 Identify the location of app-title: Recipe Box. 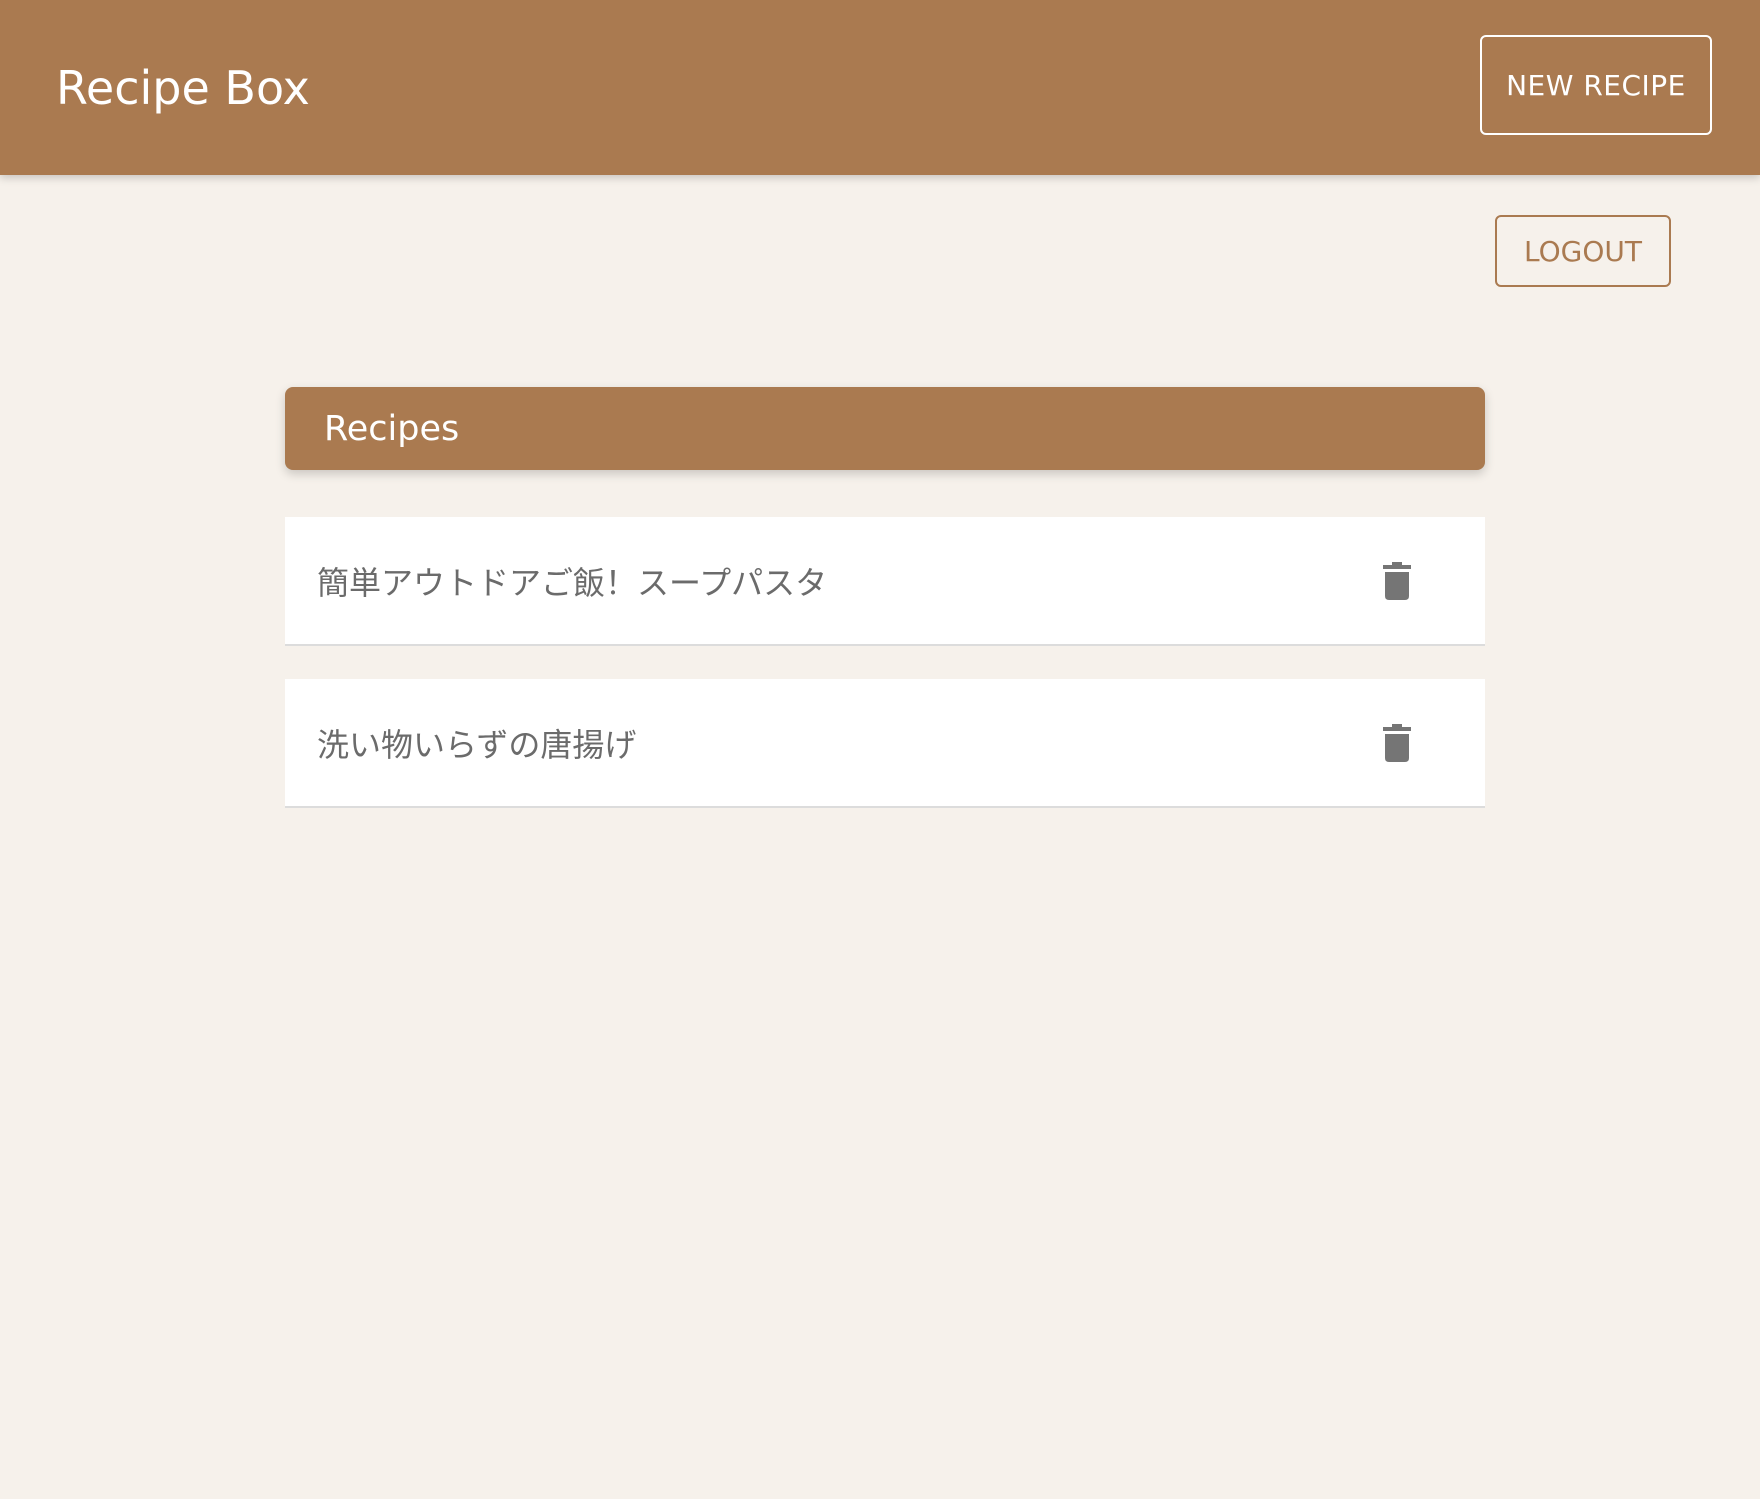
(183, 88).